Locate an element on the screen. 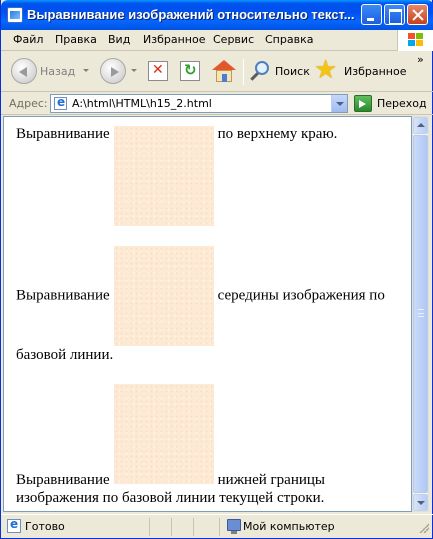  status-bar: Готово Мой компьютер is located at coordinates (217, 526).